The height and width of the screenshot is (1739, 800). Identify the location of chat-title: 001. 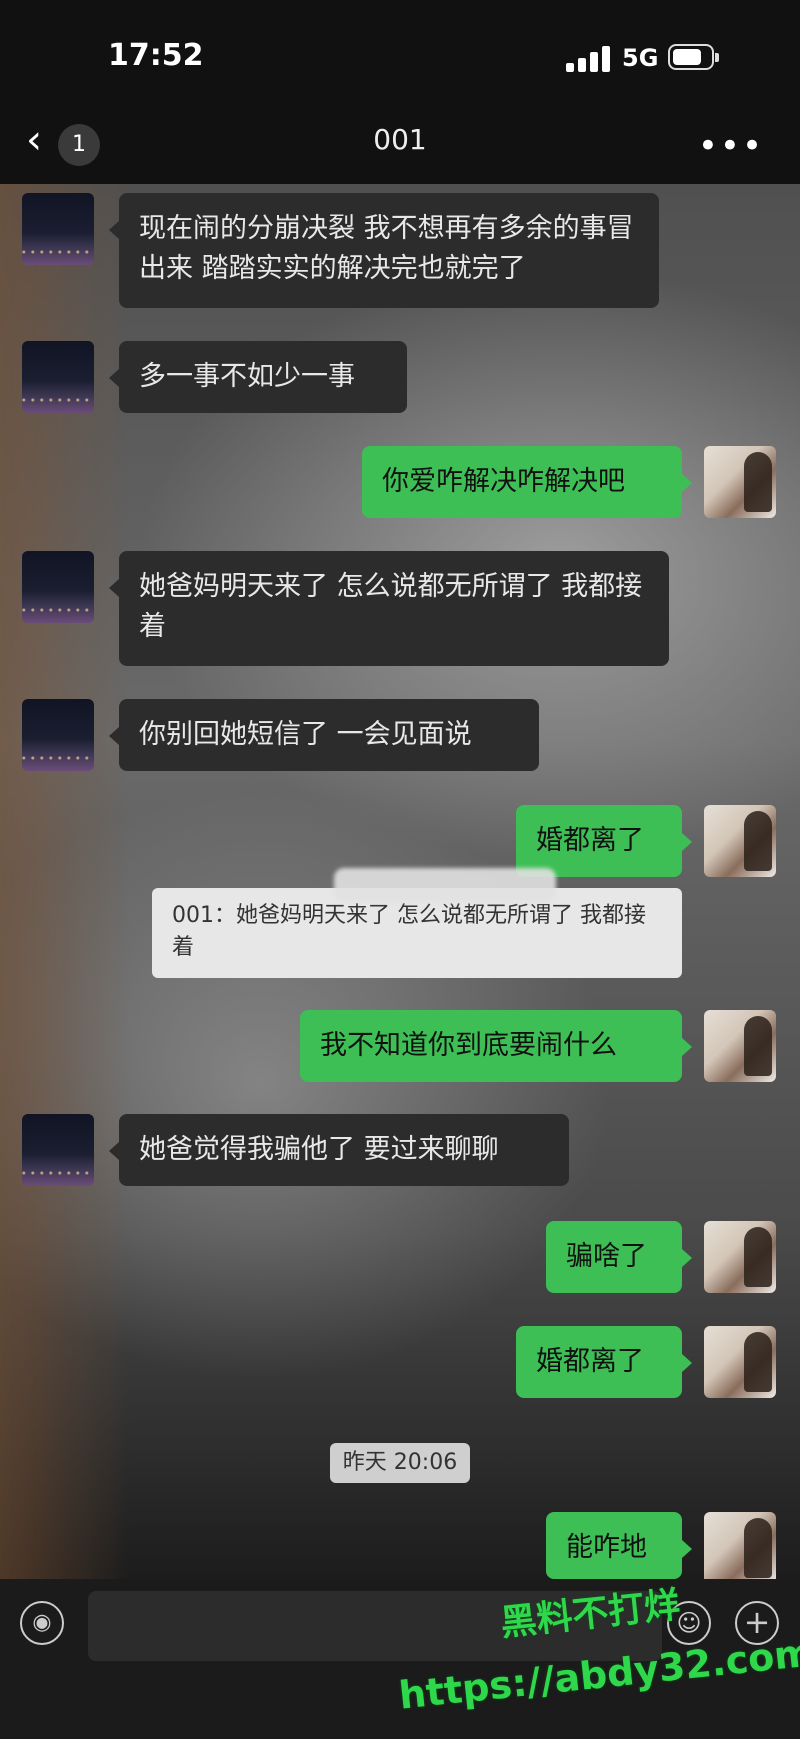
(400, 139).